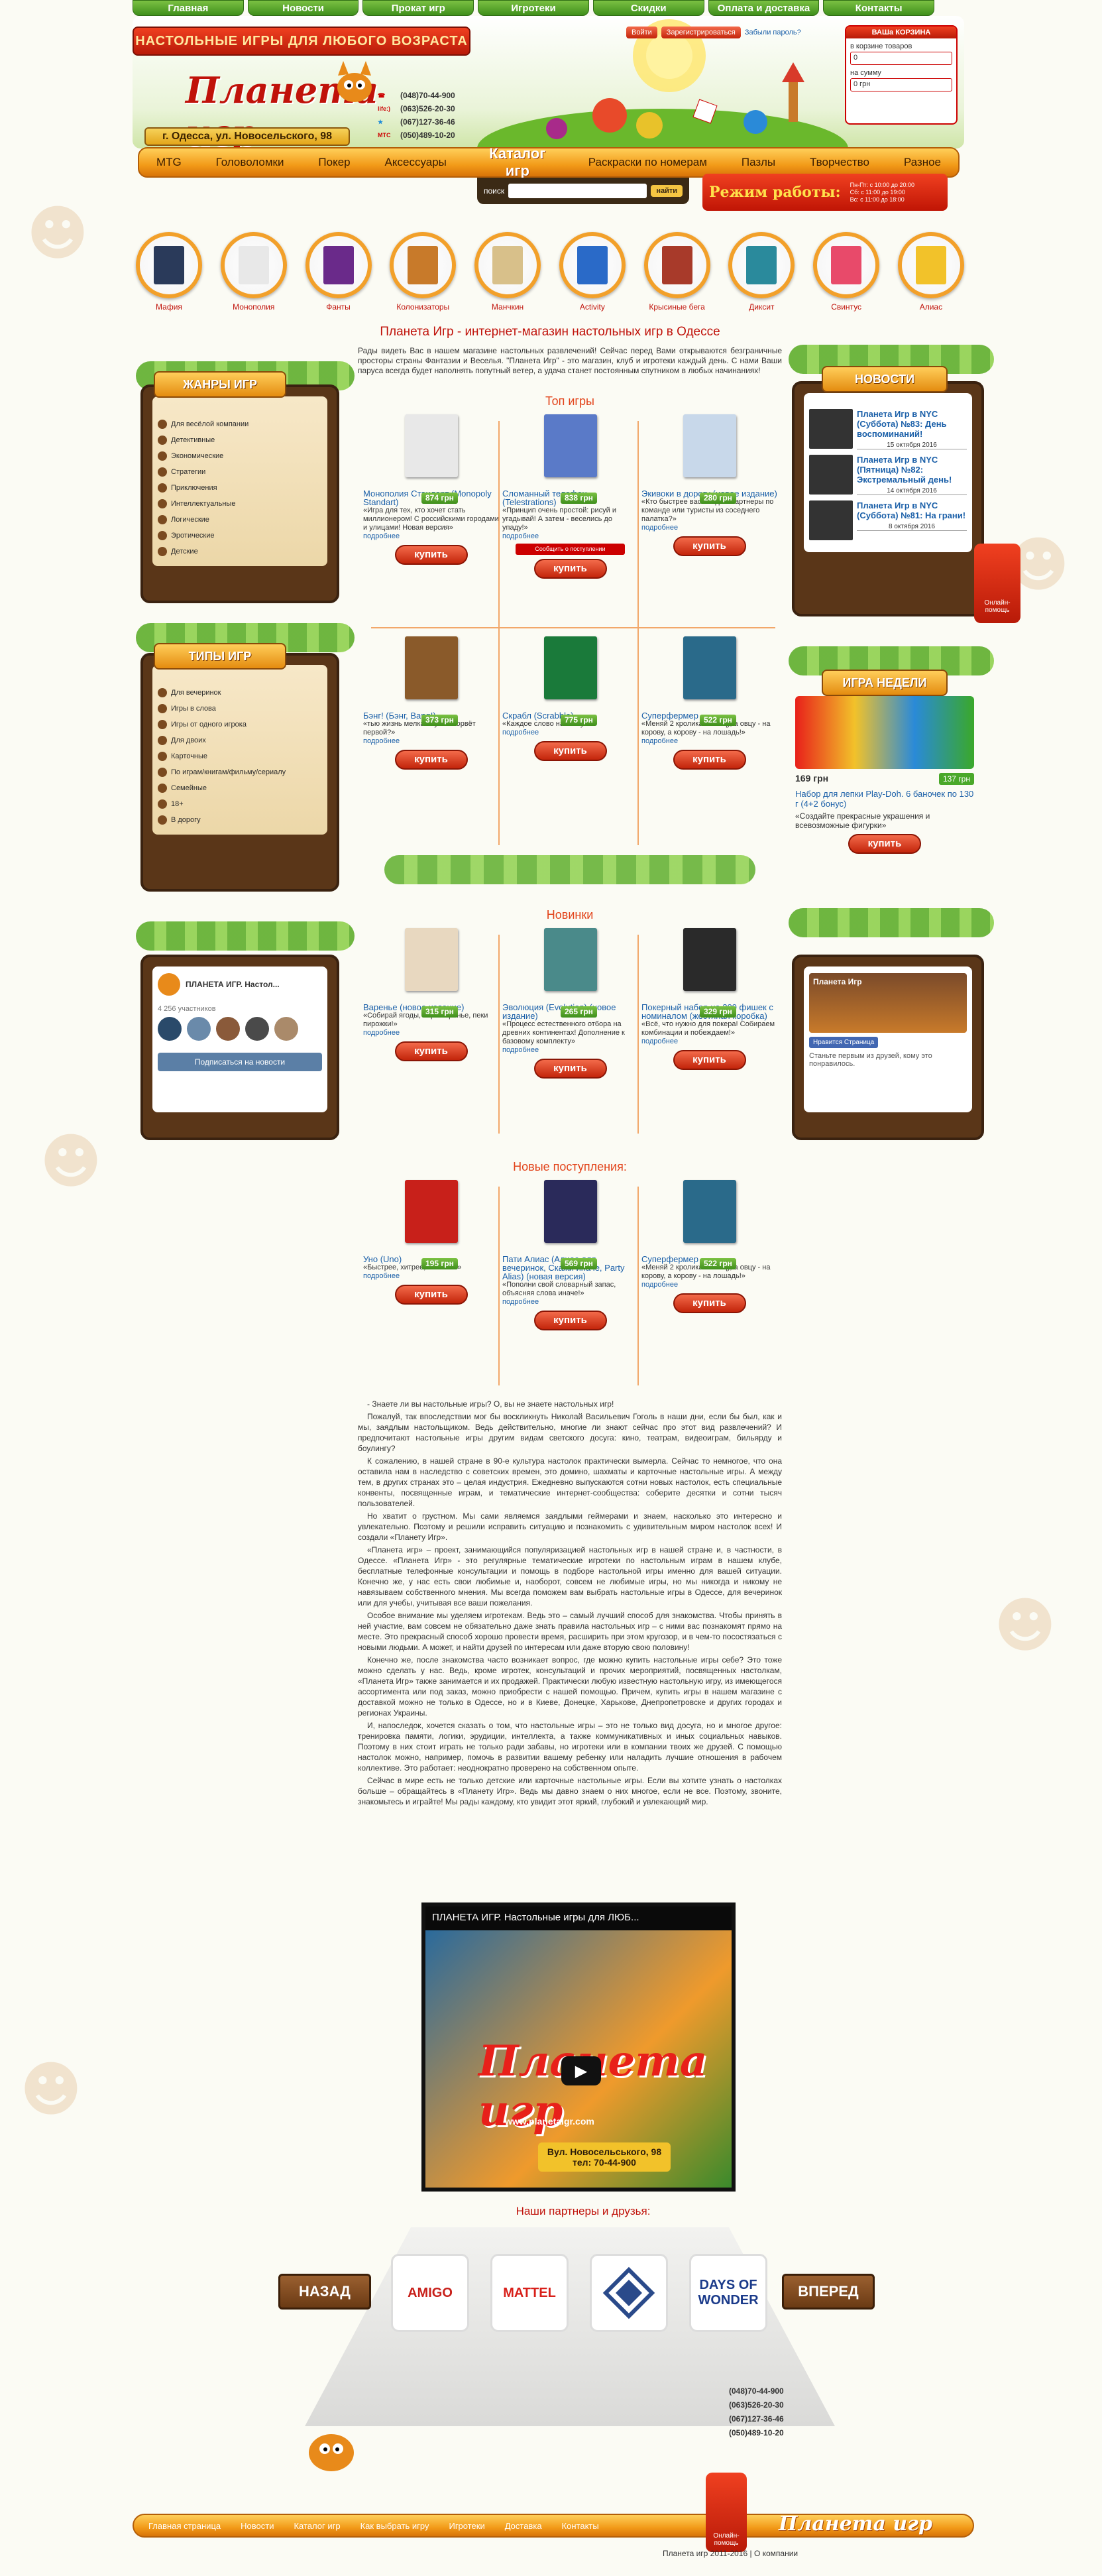 The height and width of the screenshot is (2576, 1102). Describe the element at coordinates (240, 504) in the screenshot. I see `list-item: Интеллектуальные` at that location.